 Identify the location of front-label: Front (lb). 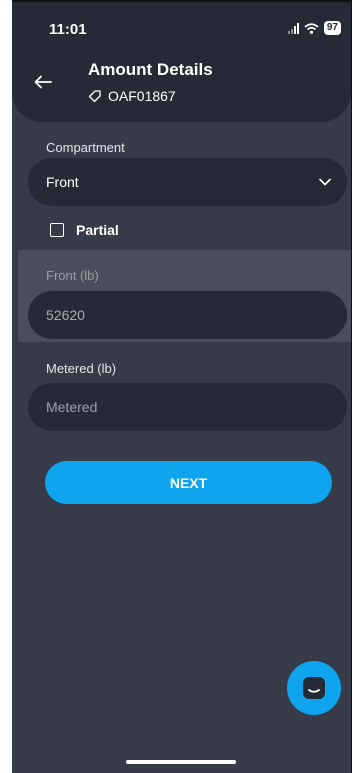
(72, 275).